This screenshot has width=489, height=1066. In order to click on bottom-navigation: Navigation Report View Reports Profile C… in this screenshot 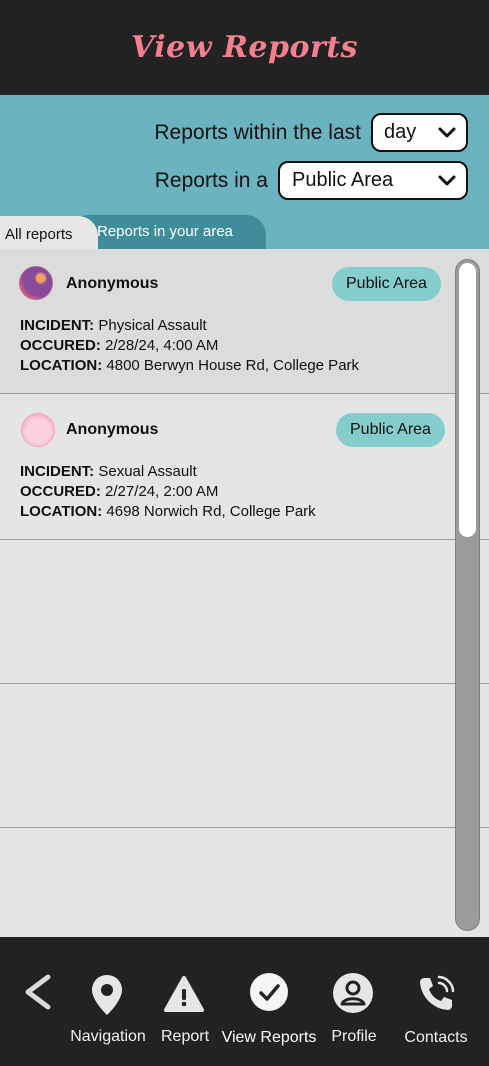, I will do `click(244, 1001)`.